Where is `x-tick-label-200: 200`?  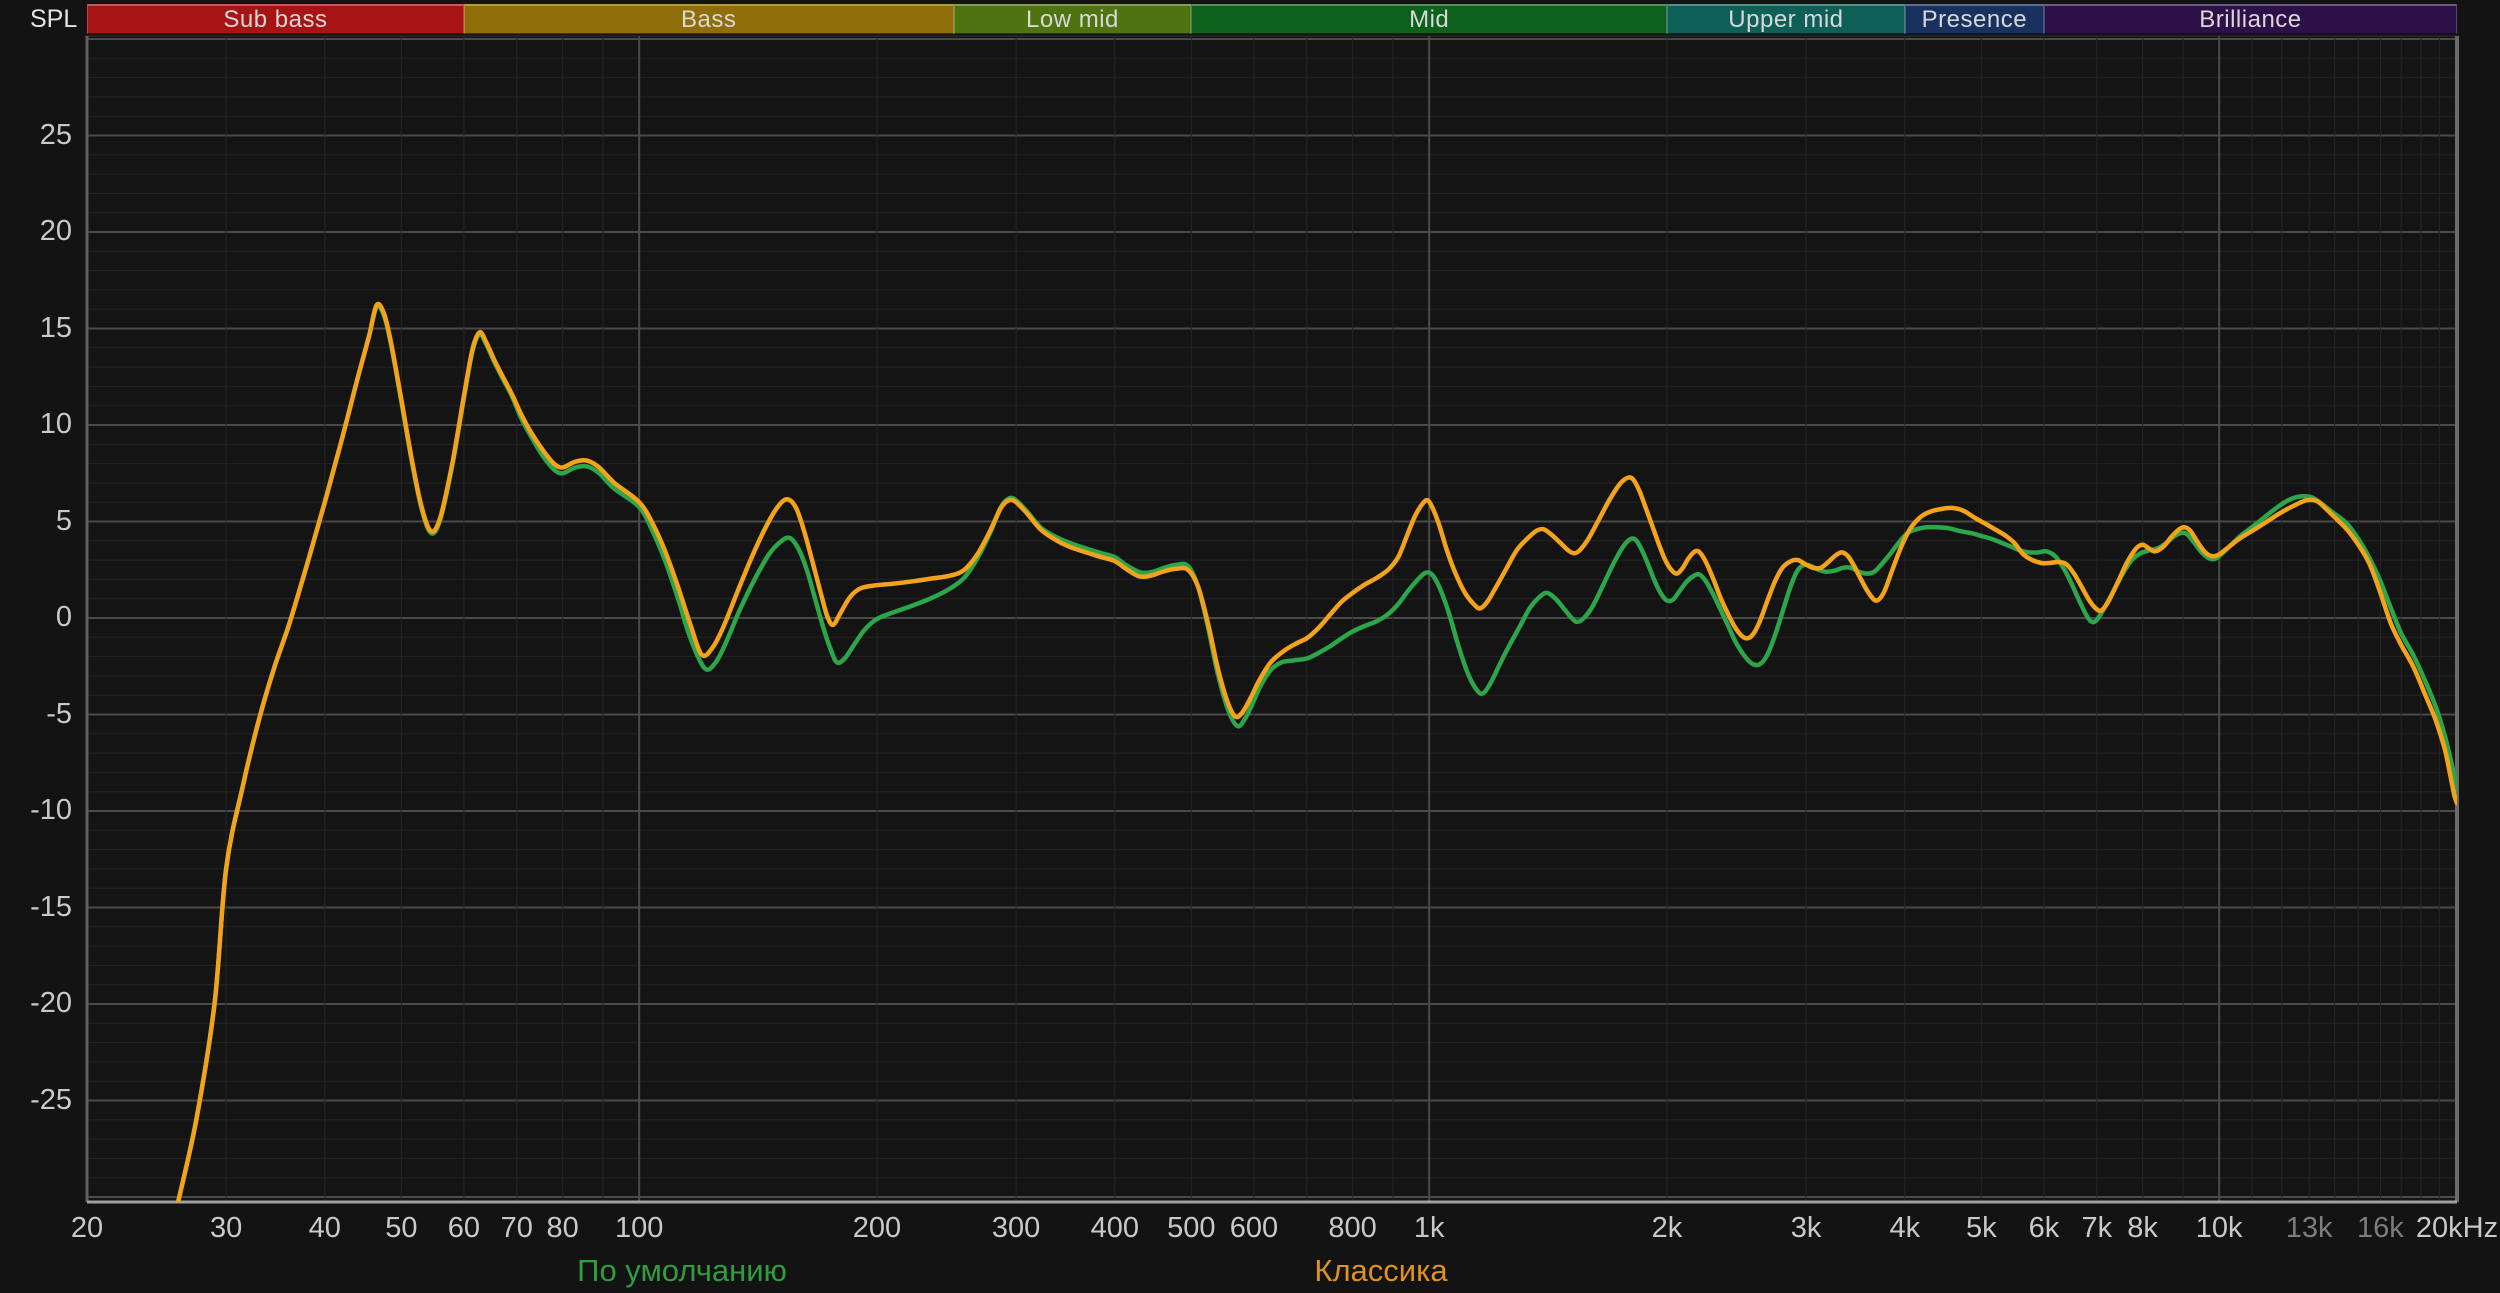 x-tick-label-200: 200 is located at coordinates (877, 1228).